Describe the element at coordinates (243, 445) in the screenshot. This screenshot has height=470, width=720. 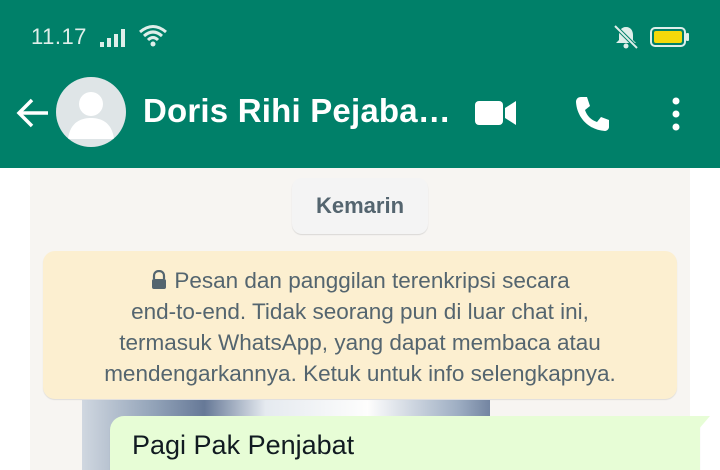
I see `message-text: Pagi Pak Penjabat` at that location.